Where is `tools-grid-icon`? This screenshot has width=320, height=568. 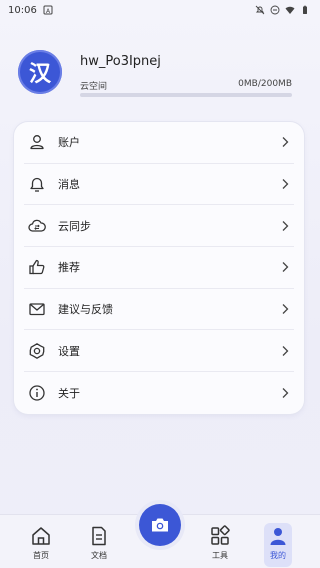 tools-grid-icon is located at coordinates (220, 535).